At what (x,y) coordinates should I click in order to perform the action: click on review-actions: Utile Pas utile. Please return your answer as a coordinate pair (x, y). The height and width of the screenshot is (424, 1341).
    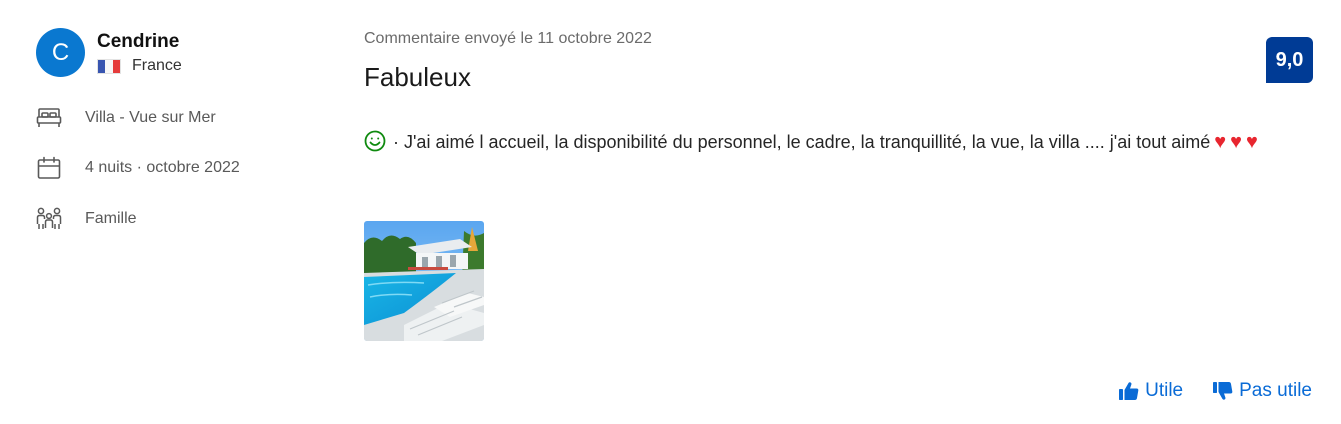
    Looking at the image, I should click on (1215, 391).